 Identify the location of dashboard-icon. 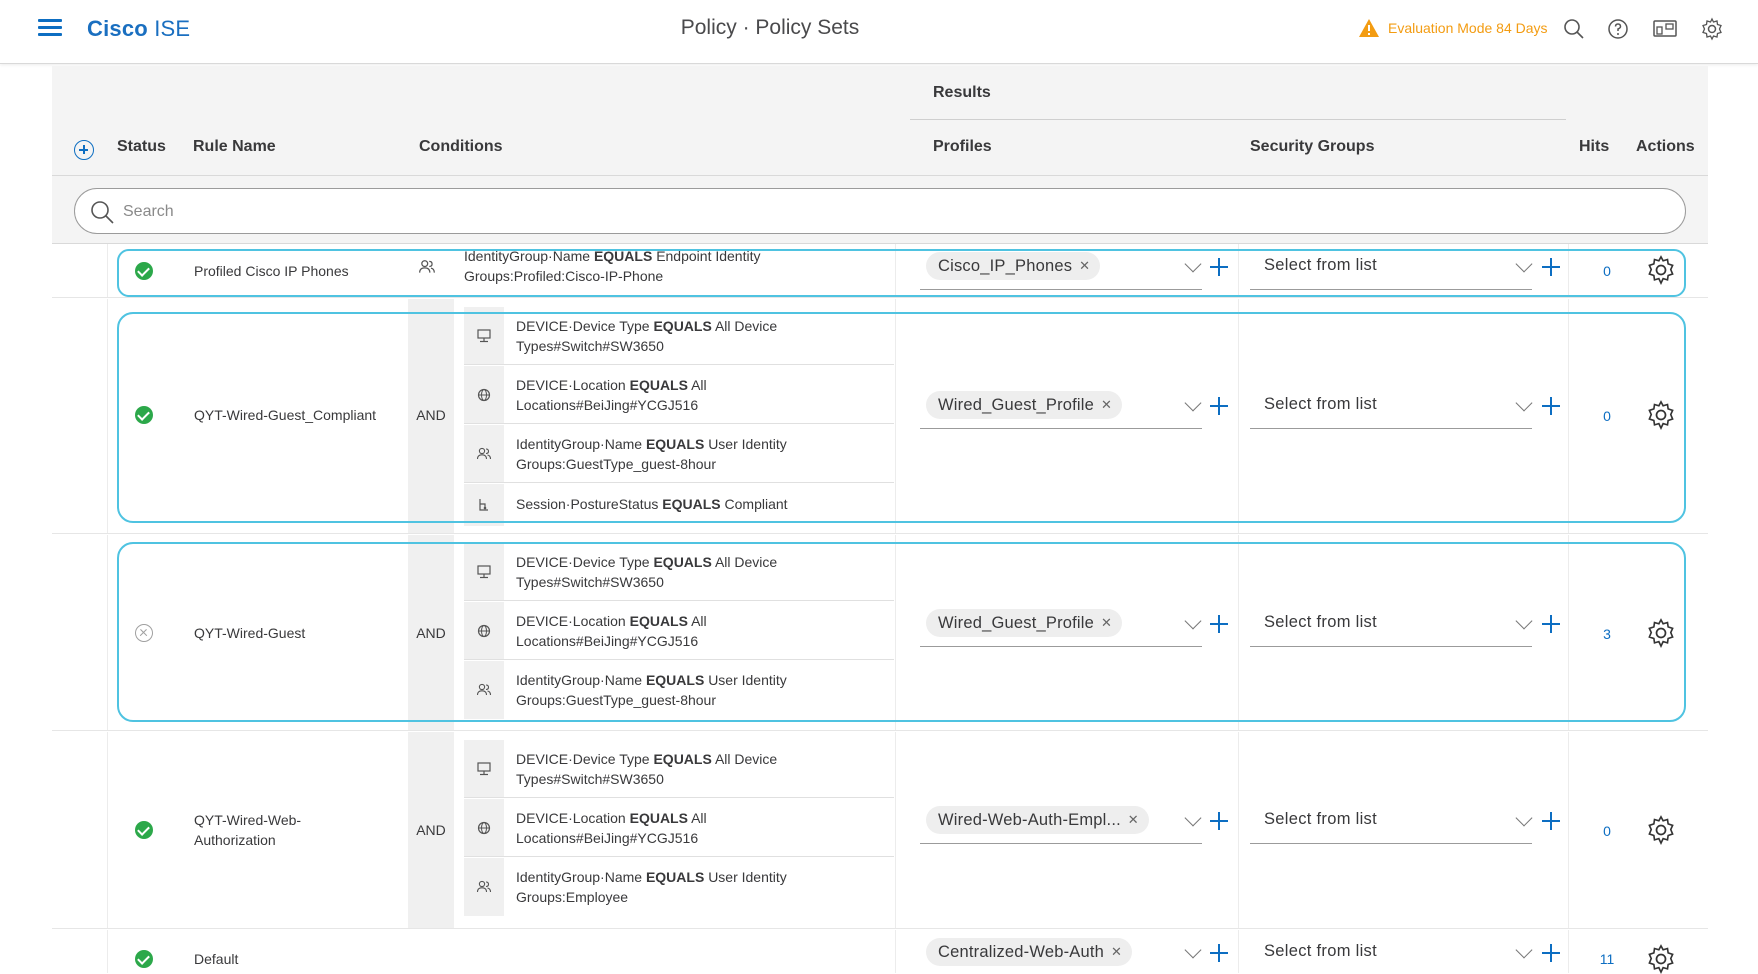
(1665, 29).